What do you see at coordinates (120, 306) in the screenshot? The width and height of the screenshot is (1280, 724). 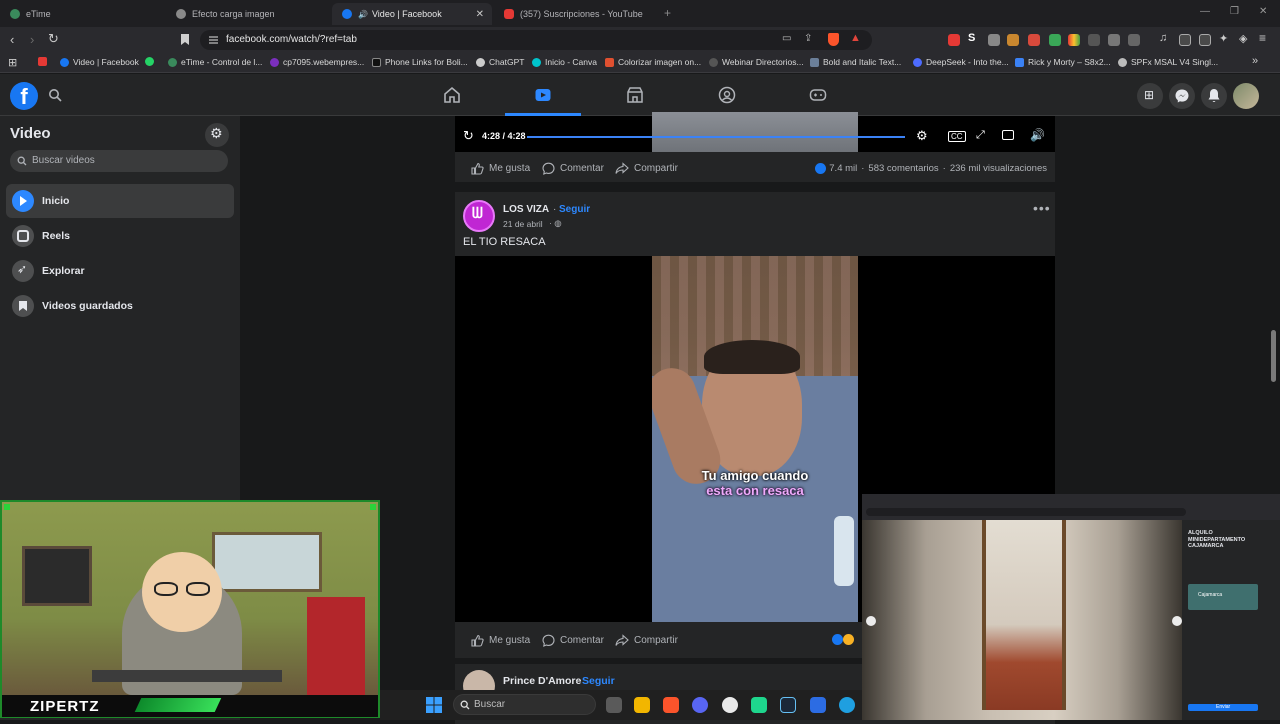 I see `sidebar-item-videos-guardados: Videos guardados` at bounding box center [120, 306].